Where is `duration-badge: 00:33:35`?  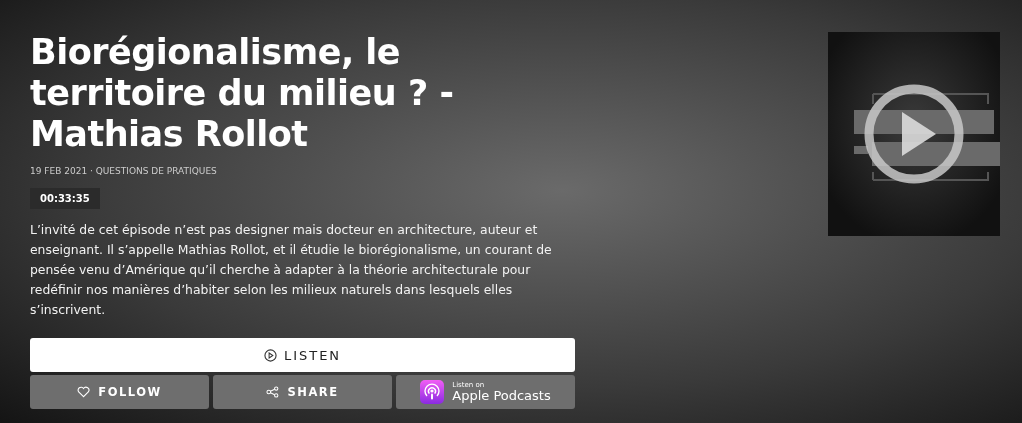 duration-badge: 00:33:35 is located at coordinates (65, 198).